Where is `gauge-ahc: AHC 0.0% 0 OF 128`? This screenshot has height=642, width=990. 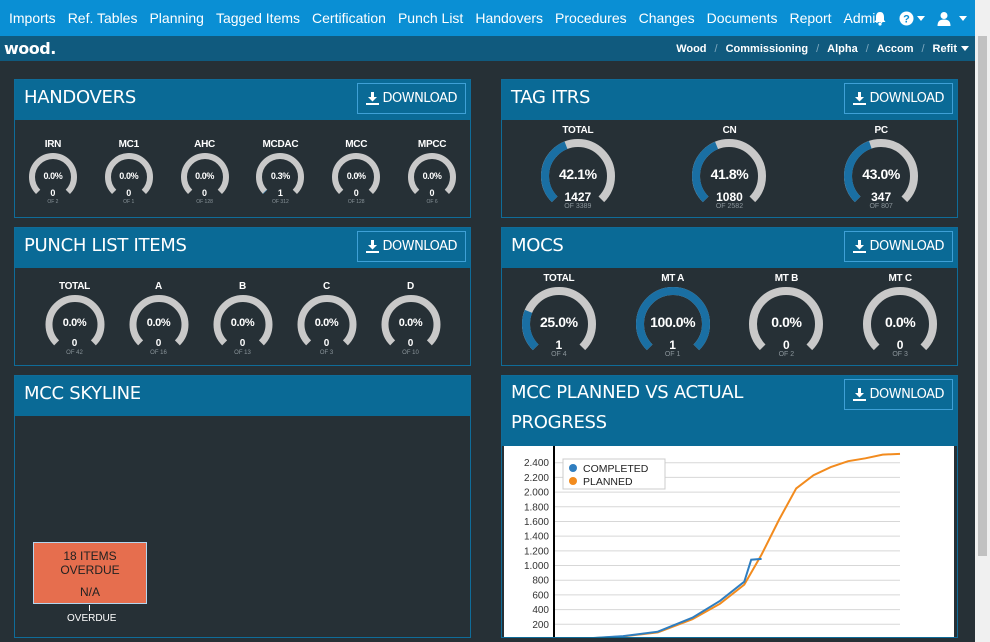 gauge-ahc: AHC 0.0% 0 OF 128 is located at coordinates (205, 173).